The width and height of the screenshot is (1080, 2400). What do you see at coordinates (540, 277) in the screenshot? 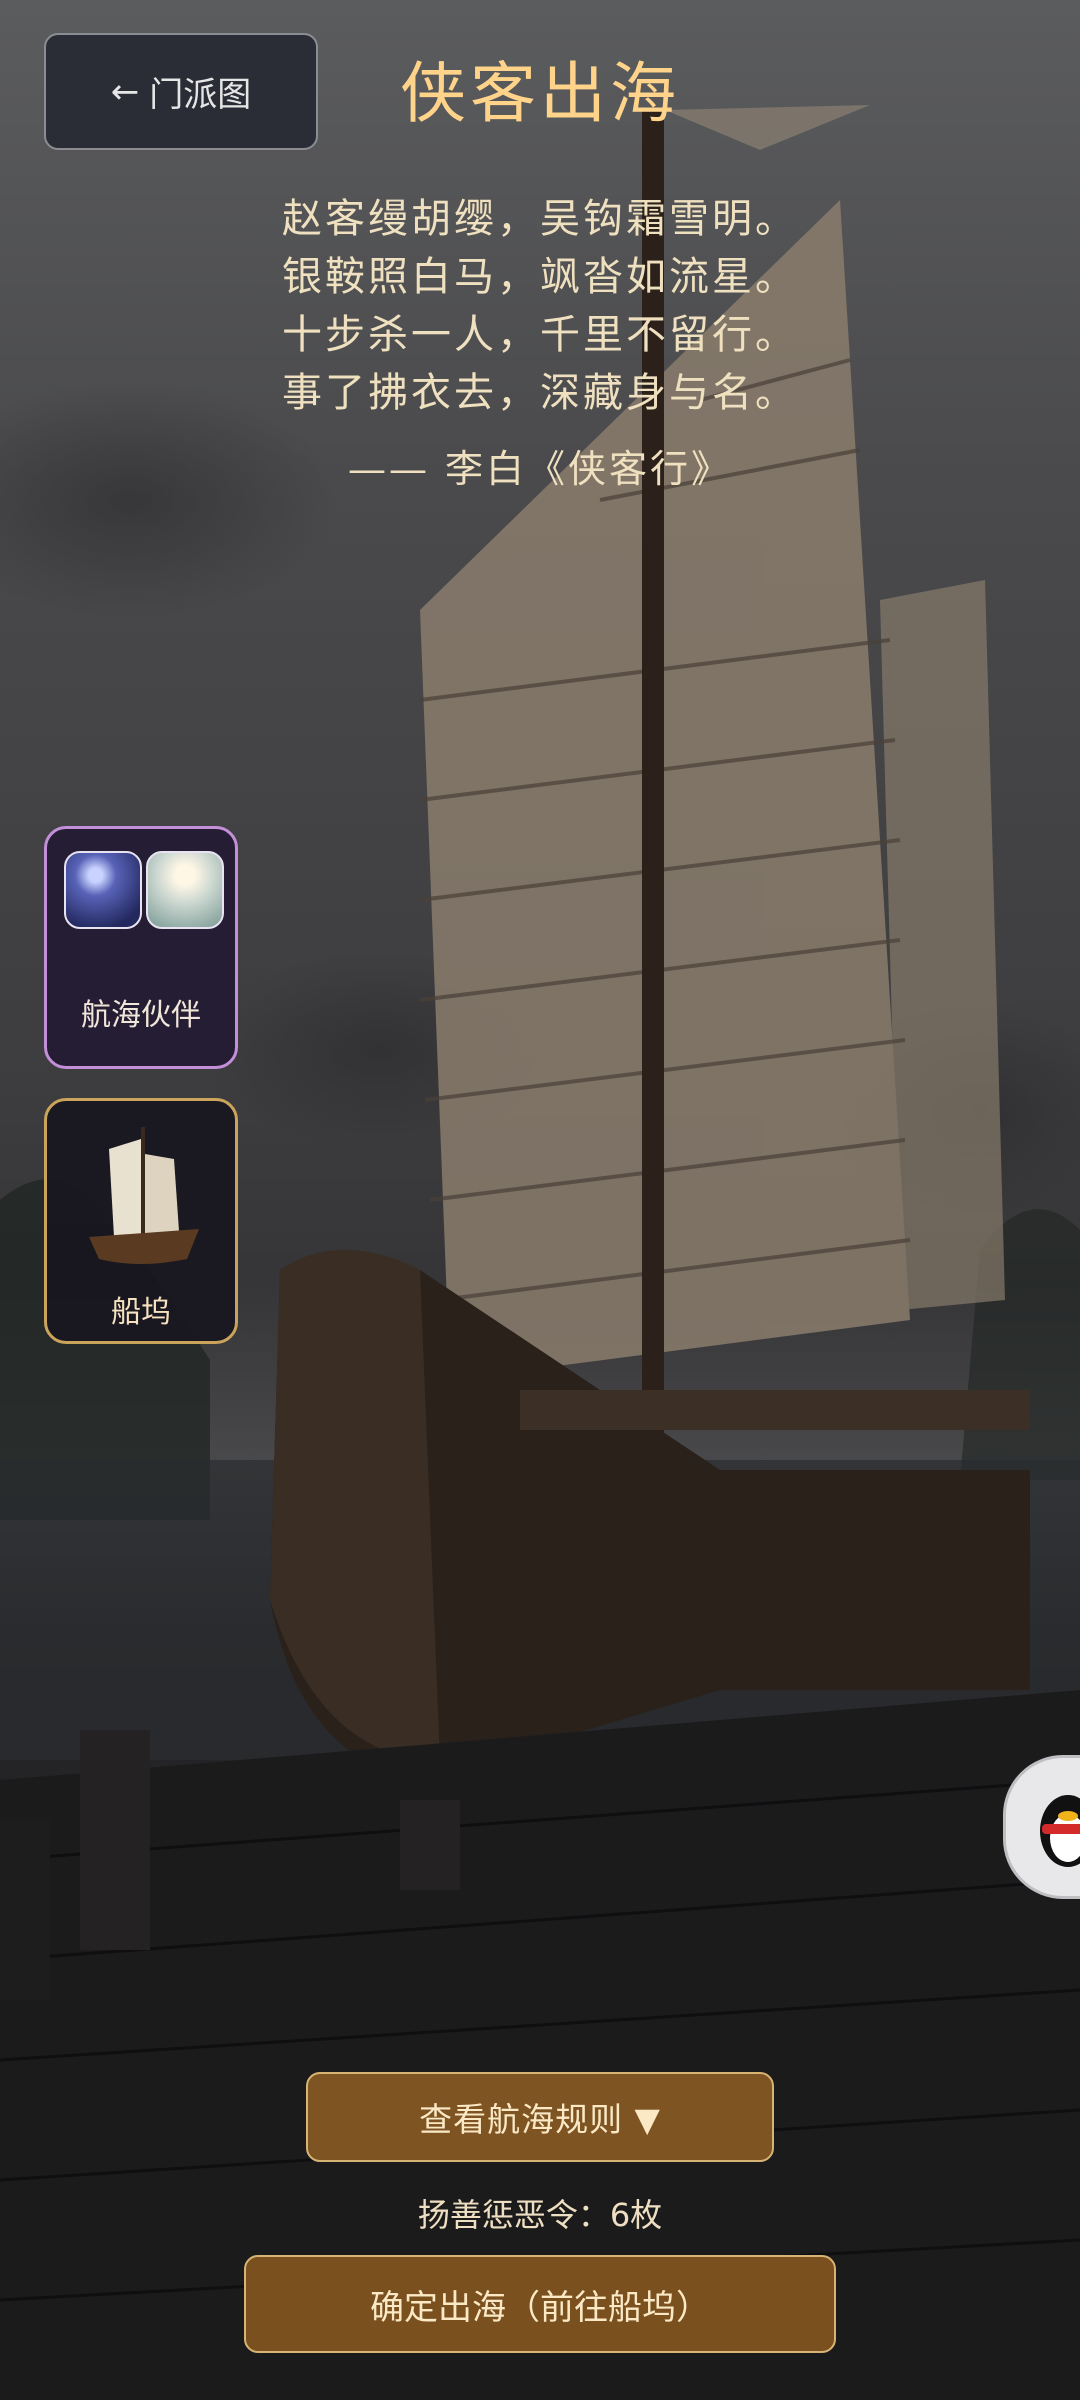
I see `poem-line: 银鞍照白马，飒沓如流星。` at bounding box center [540, 277].